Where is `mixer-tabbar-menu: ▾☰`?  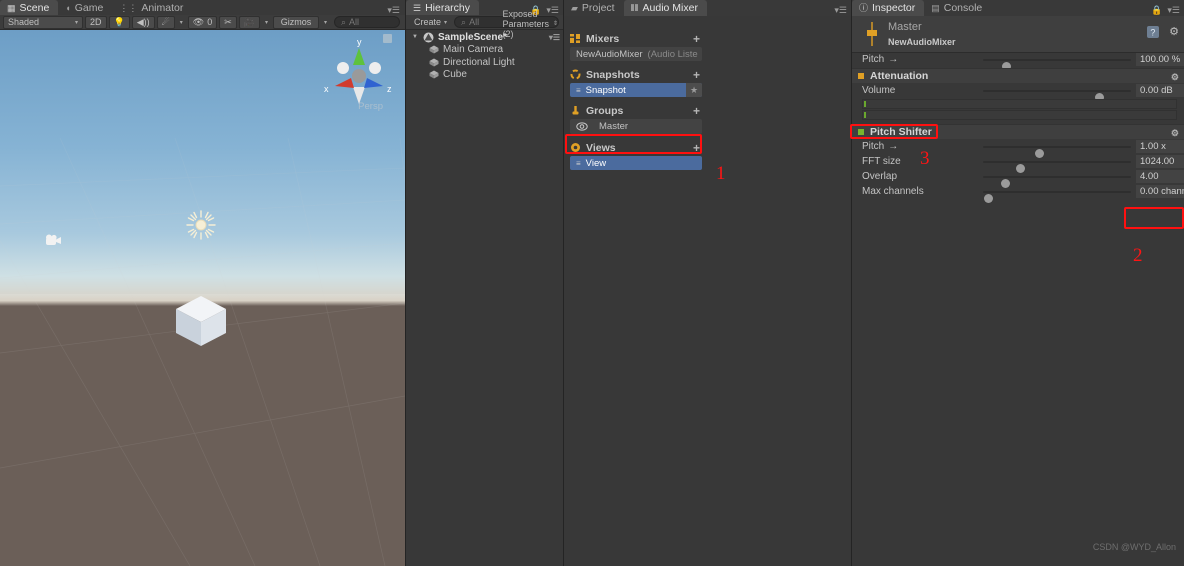
mixer-tabbar-menu: ▾☰ is located at coordinates (843, 10).